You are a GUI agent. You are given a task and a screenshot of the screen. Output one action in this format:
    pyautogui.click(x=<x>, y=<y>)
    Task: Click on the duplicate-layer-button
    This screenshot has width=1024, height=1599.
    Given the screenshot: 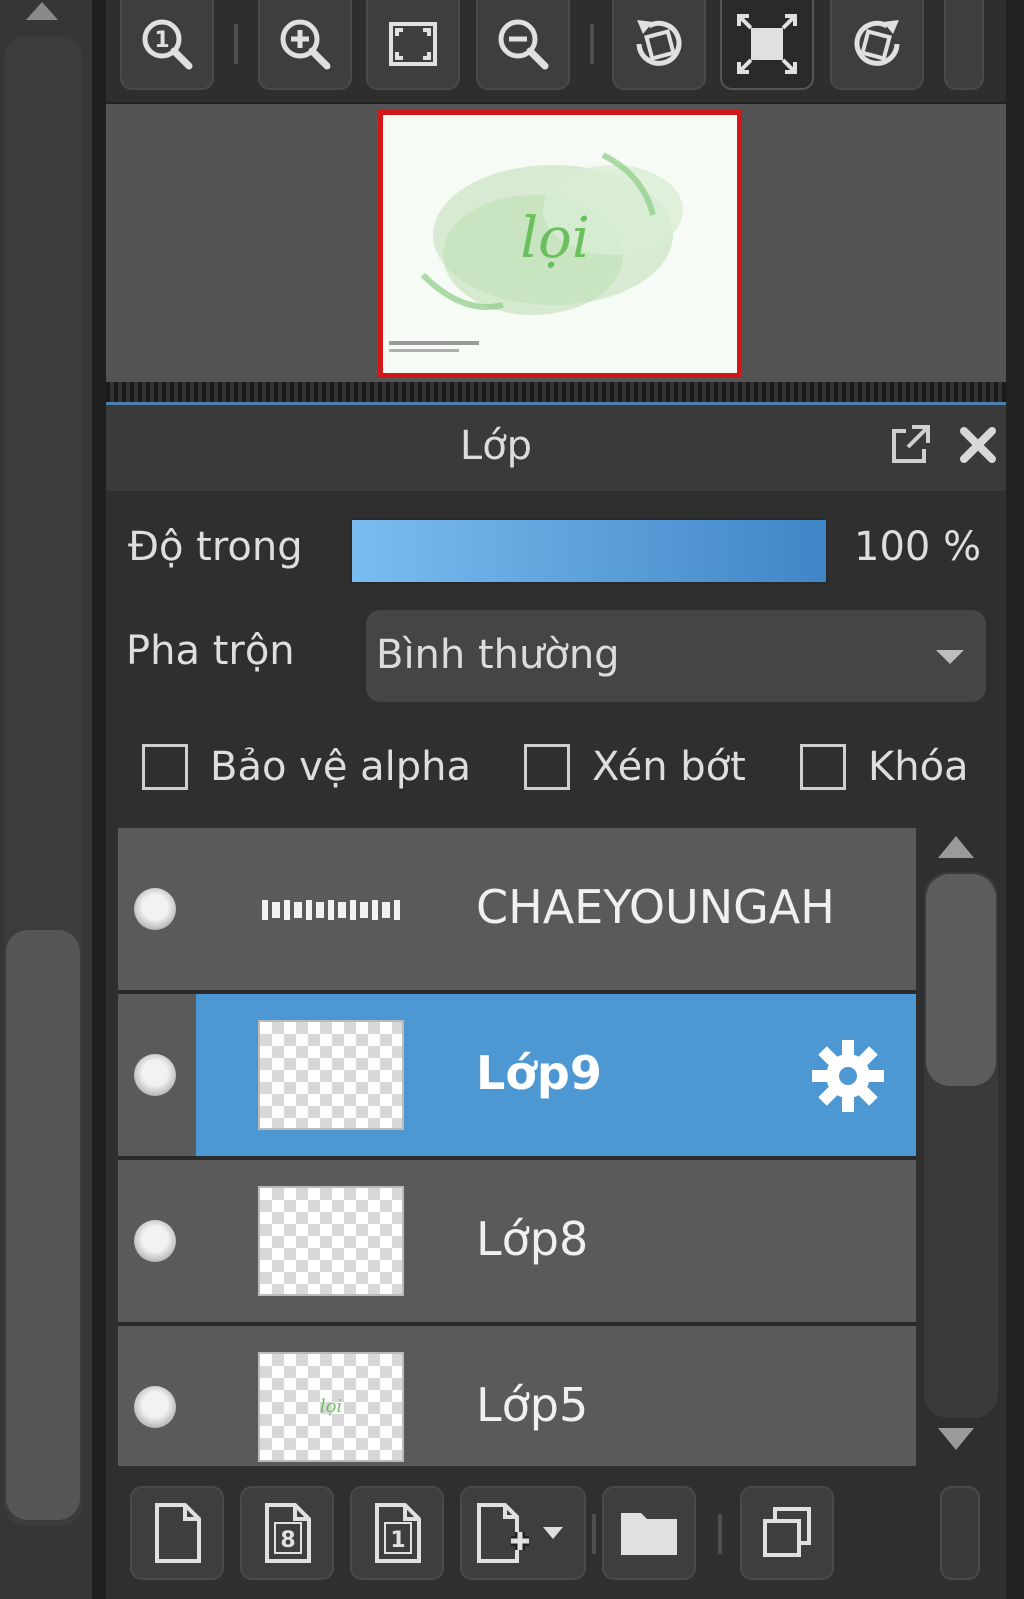 What is the action you would take?
    pyautogui.click(x=787, y=1533)
    